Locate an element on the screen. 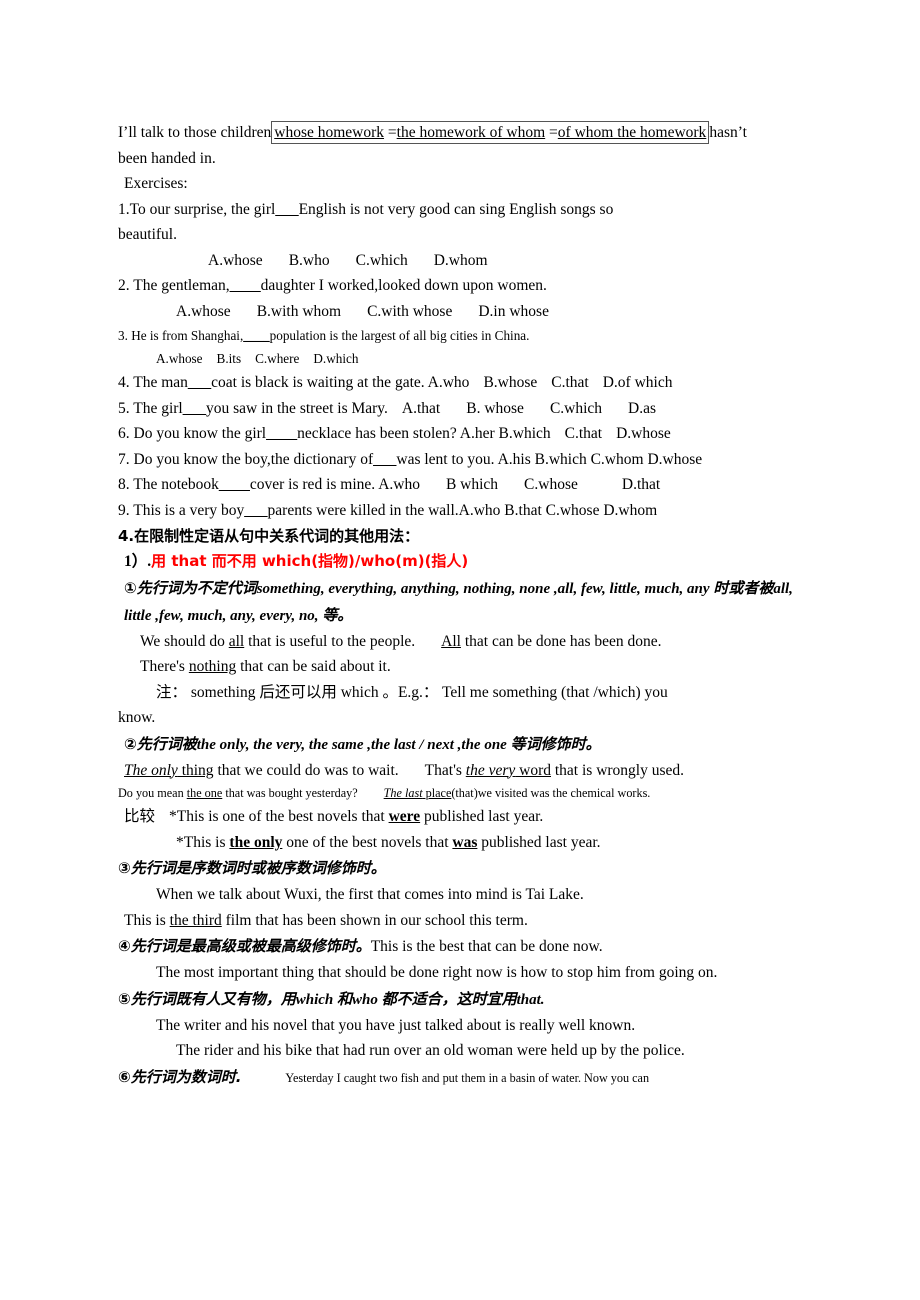 The image size is (920, 1300). exercise-5-blank: ___ is located at coordinates (194, 408).